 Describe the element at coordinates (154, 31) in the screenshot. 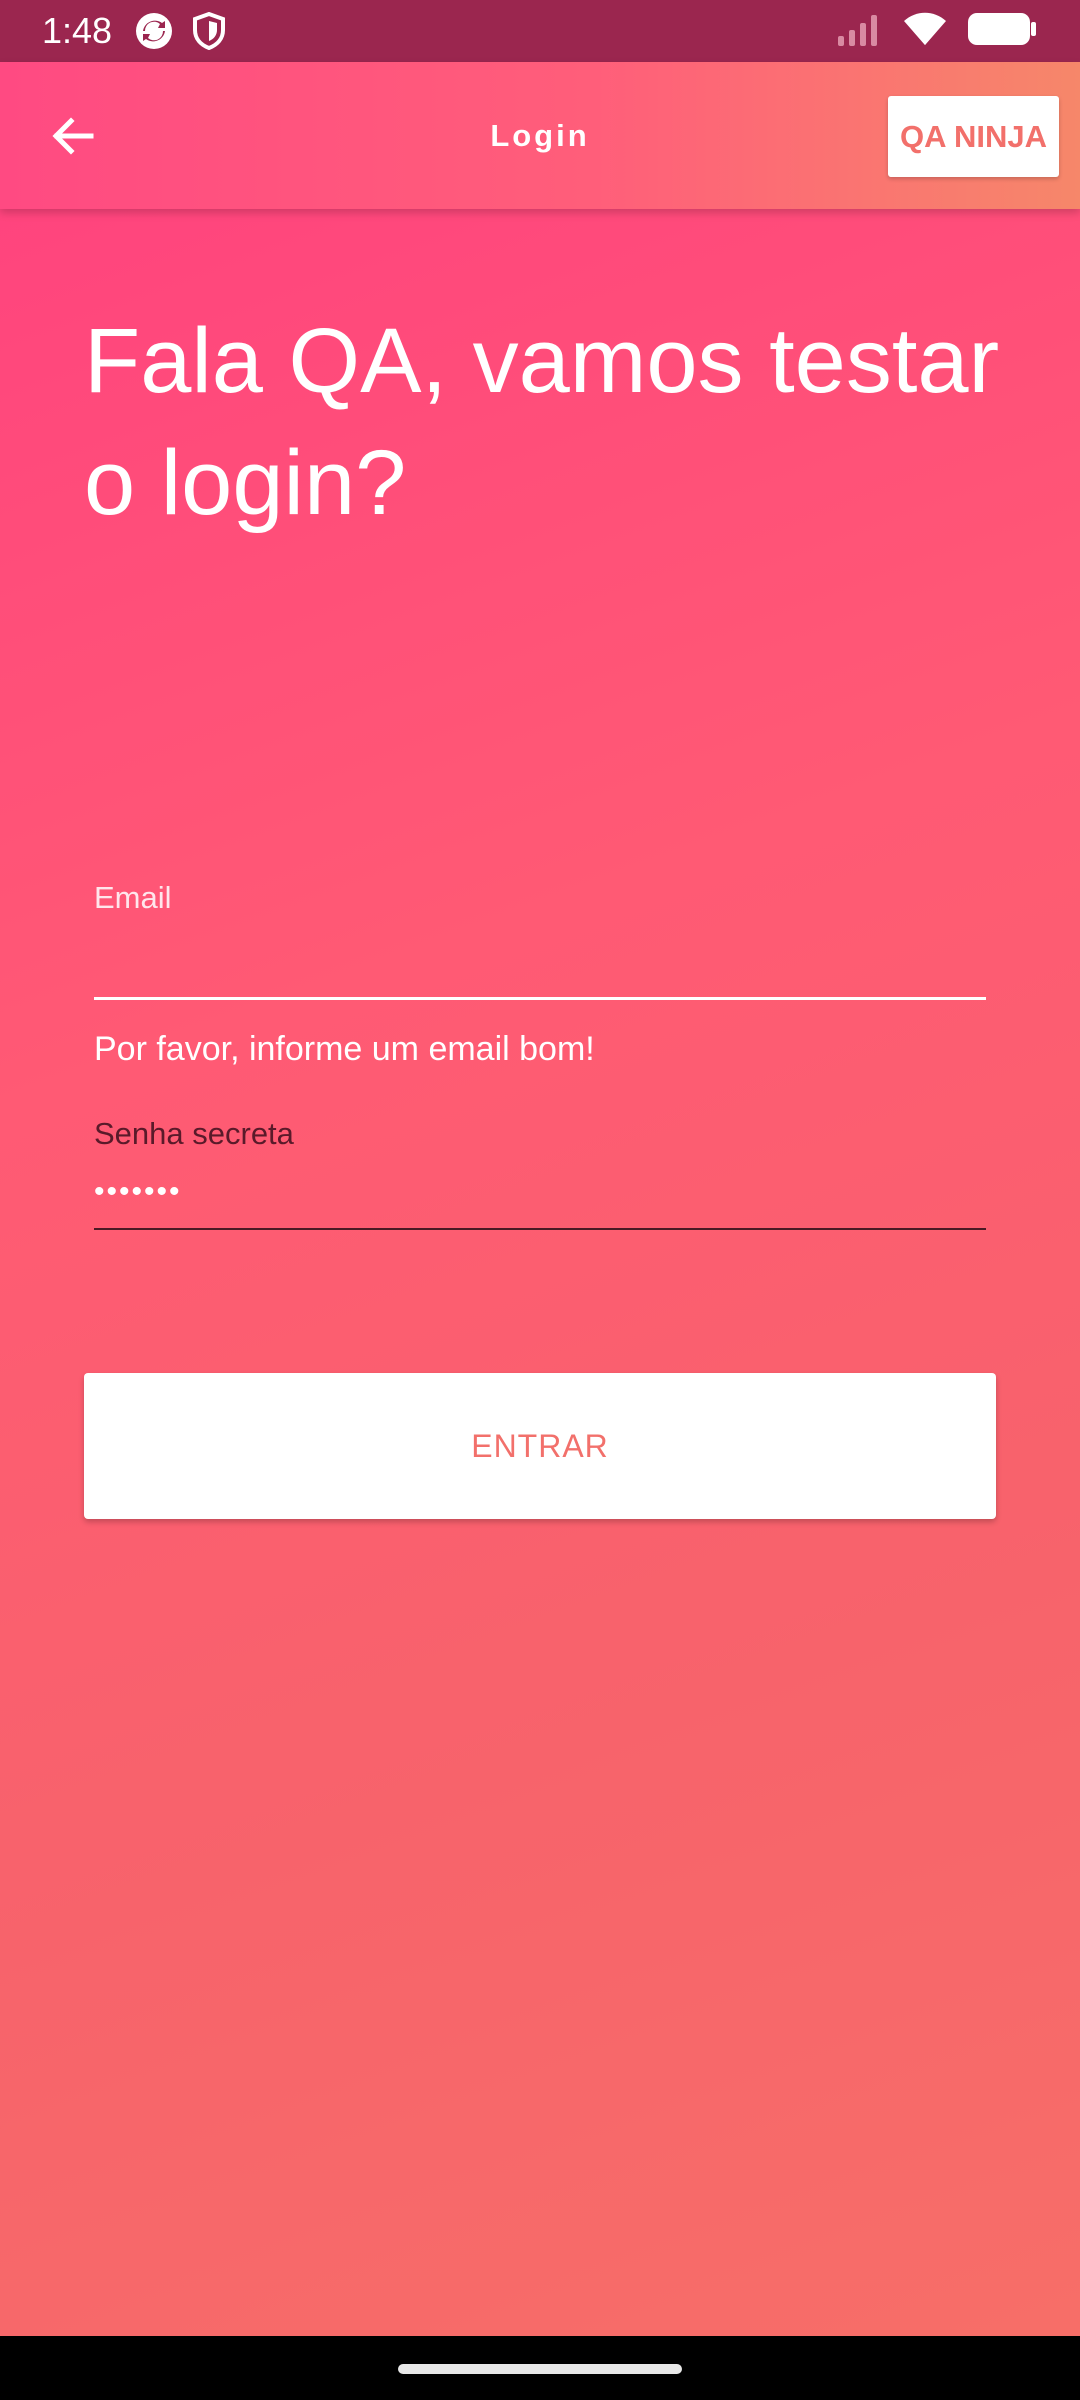

I see `sync-icon` at that location.